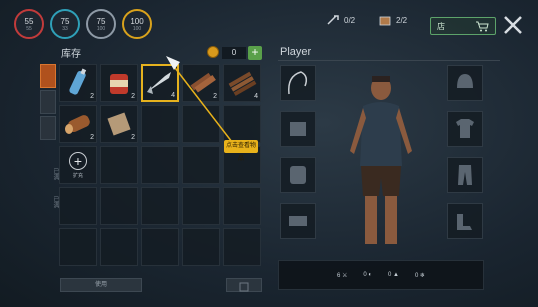 The width and height of the screenshot is (538, 307). I want to click on thirst-sub: 33, so click(65, 28).